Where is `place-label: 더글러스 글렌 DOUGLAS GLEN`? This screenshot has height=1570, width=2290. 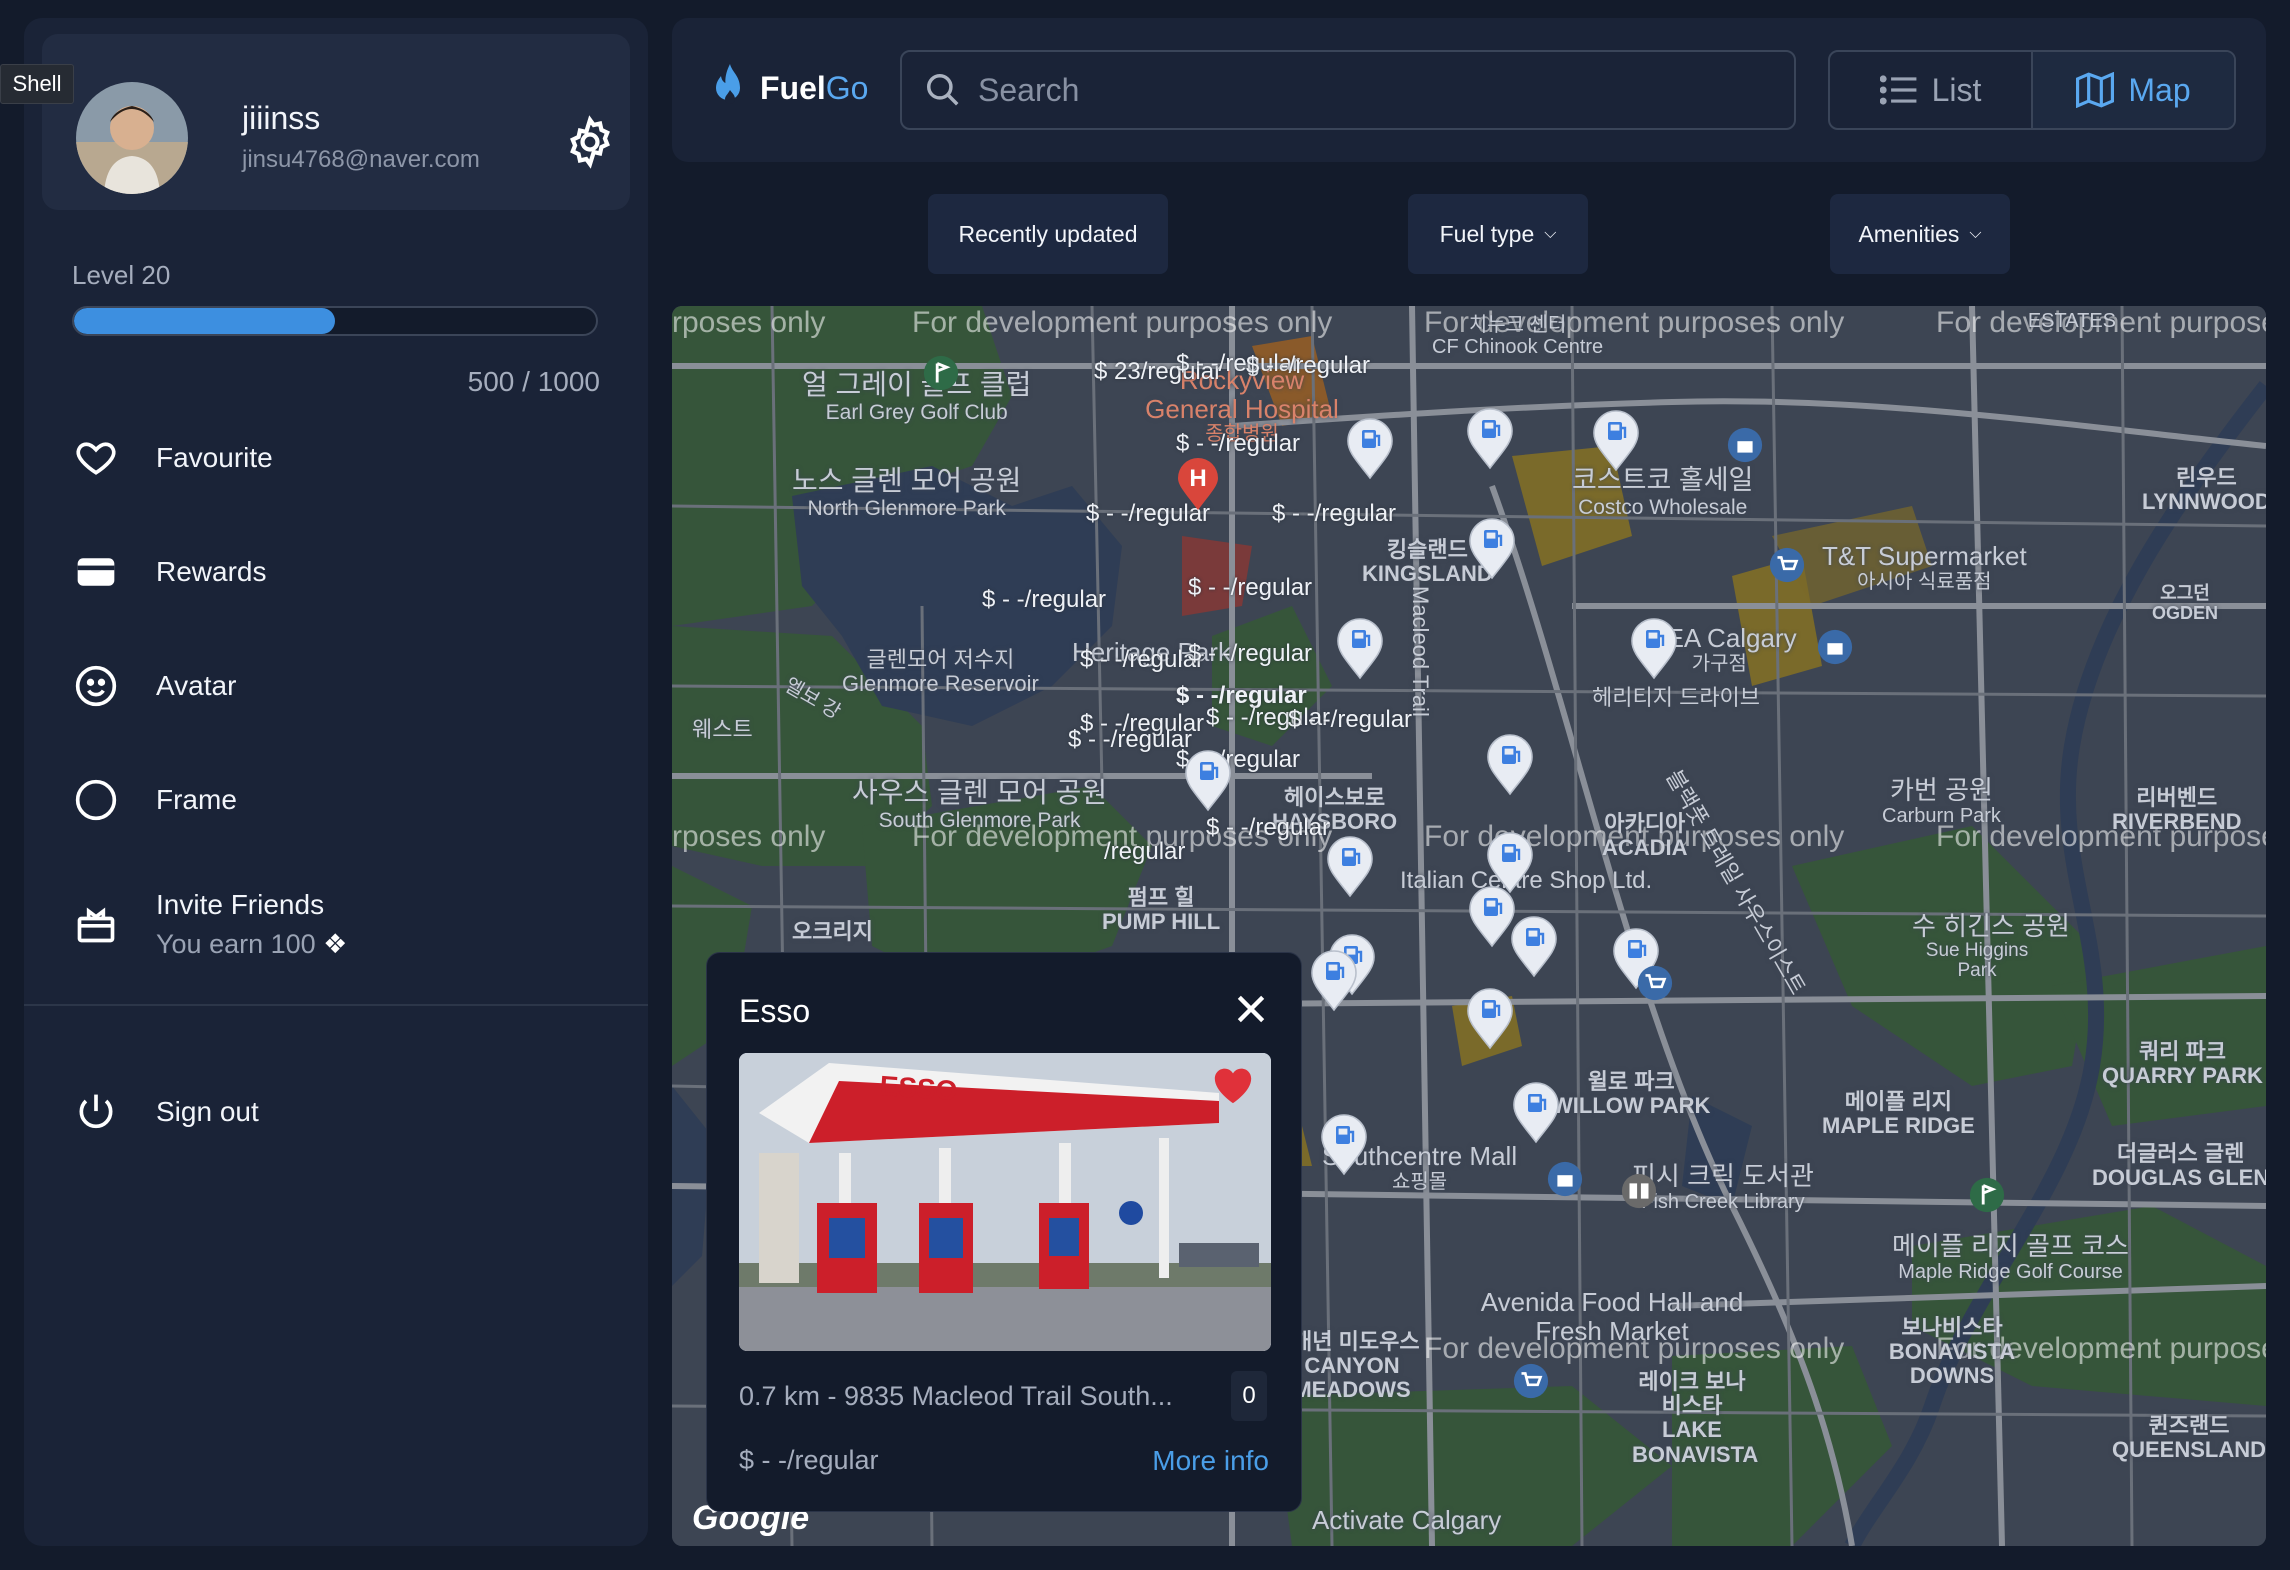
place-label: 더글러스 글렌 DOUGLAS GLEN is located at coordinates (2179, 1166).